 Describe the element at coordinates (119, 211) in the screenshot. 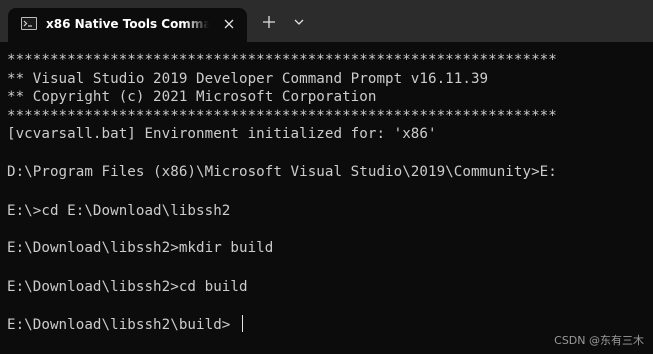

I see `terminal-line: E:\>cd E:\Download\libssh2` at that location.